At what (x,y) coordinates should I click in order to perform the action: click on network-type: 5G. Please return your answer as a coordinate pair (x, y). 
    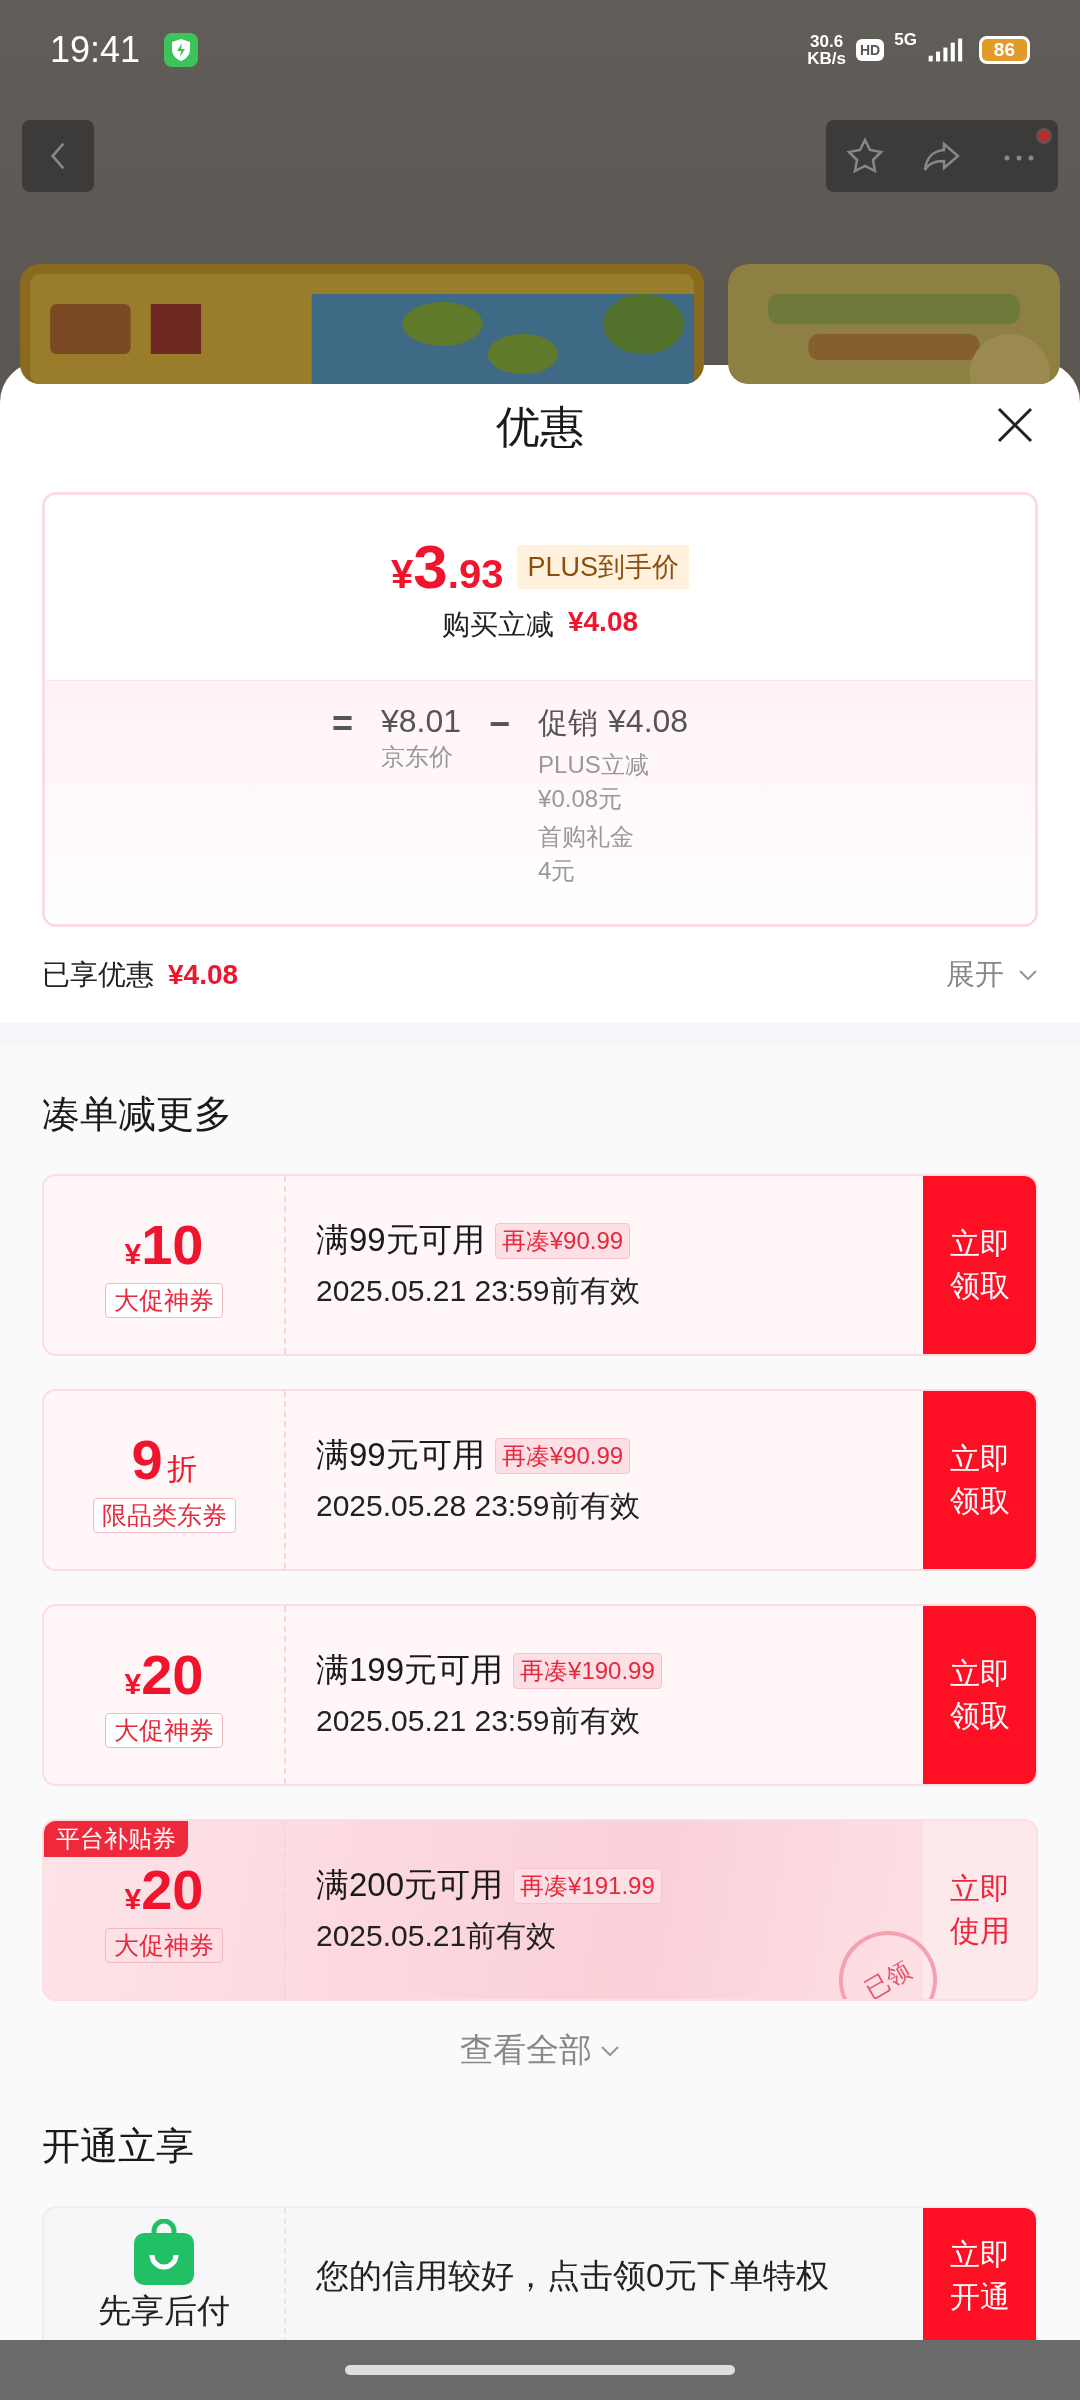
    Looking at the image, I should click on (905, 40).